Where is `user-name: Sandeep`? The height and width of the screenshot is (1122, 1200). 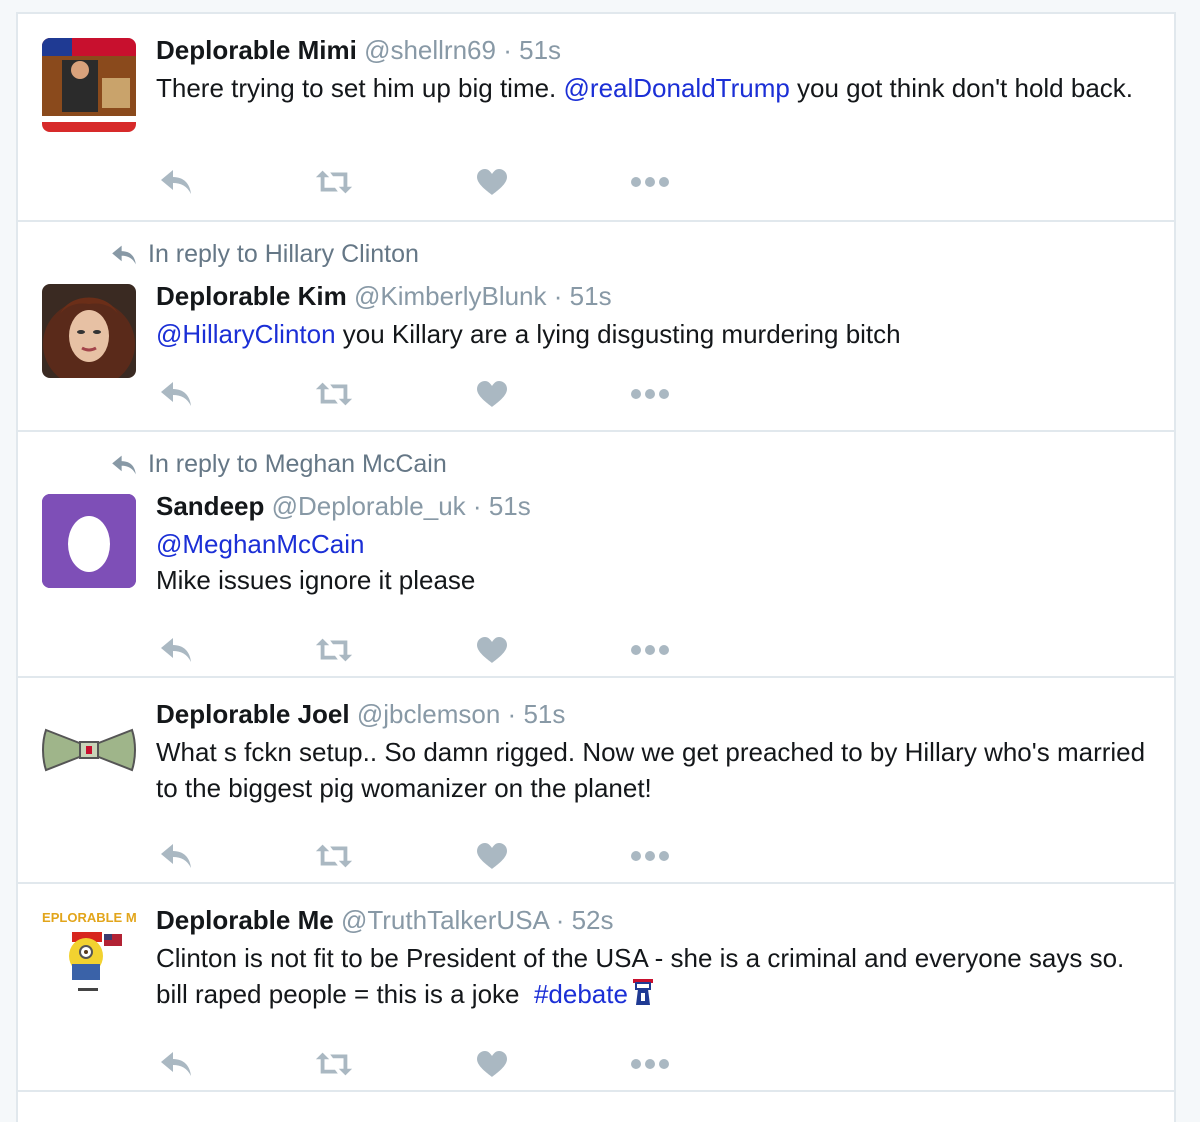 user-name: Sandeep is located at coordinates (210, 506).